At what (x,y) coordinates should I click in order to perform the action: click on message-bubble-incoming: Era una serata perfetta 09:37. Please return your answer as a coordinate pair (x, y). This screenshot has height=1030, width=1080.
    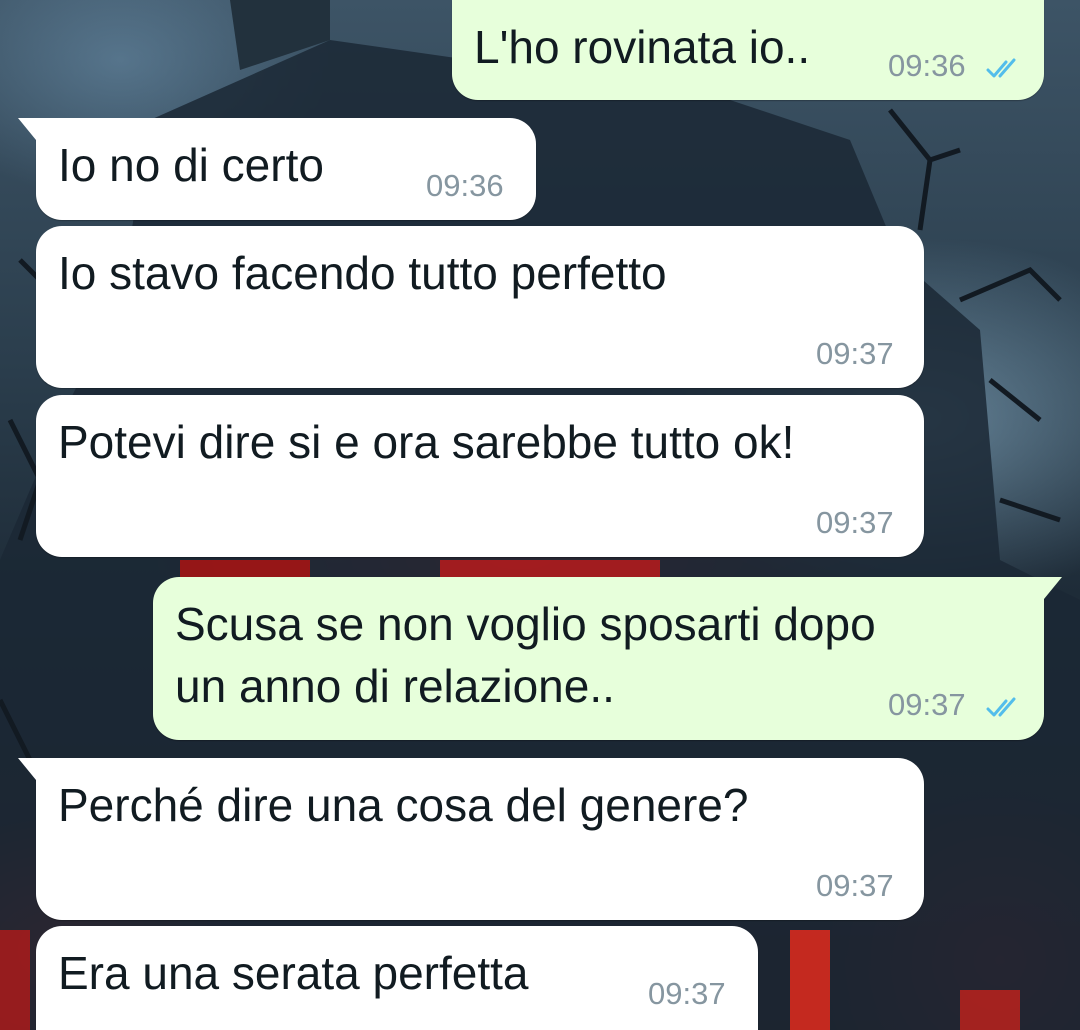
    Looking at the image, I should click on (397, 978).